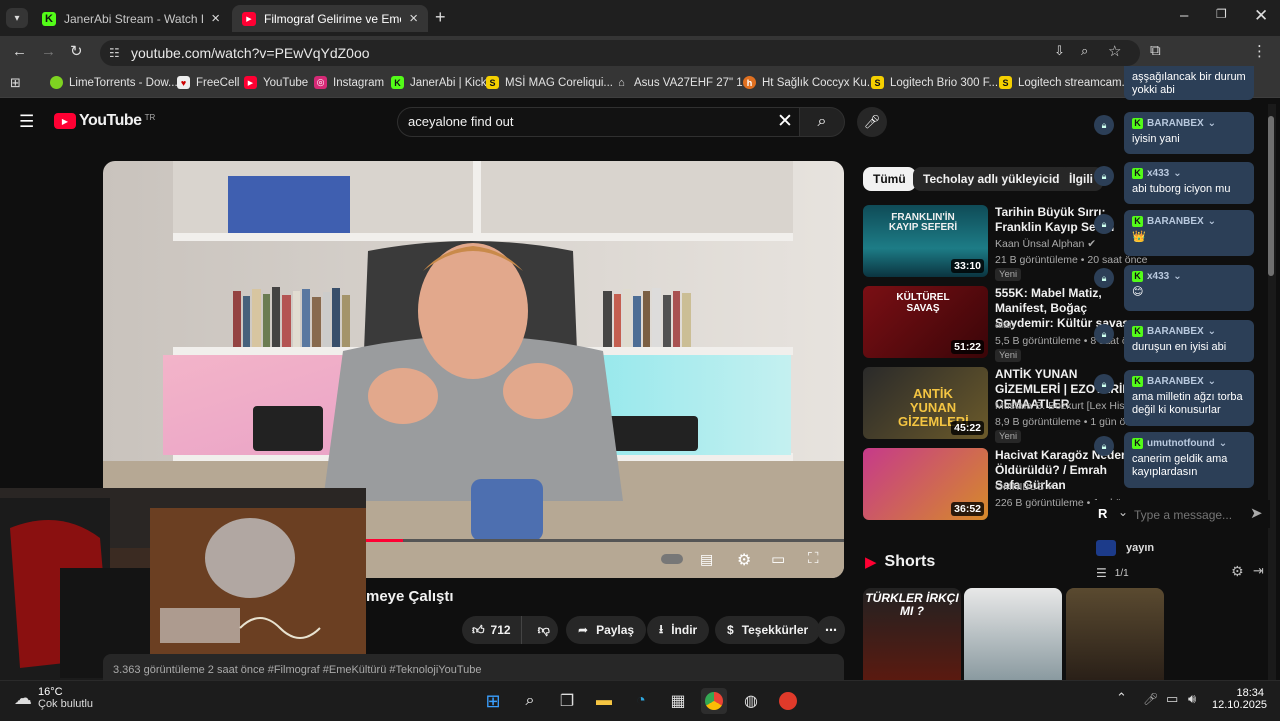 This screenshot has width=1280, height=721. I want to click on download-button: ⭳ İndir, so click(678, 630).